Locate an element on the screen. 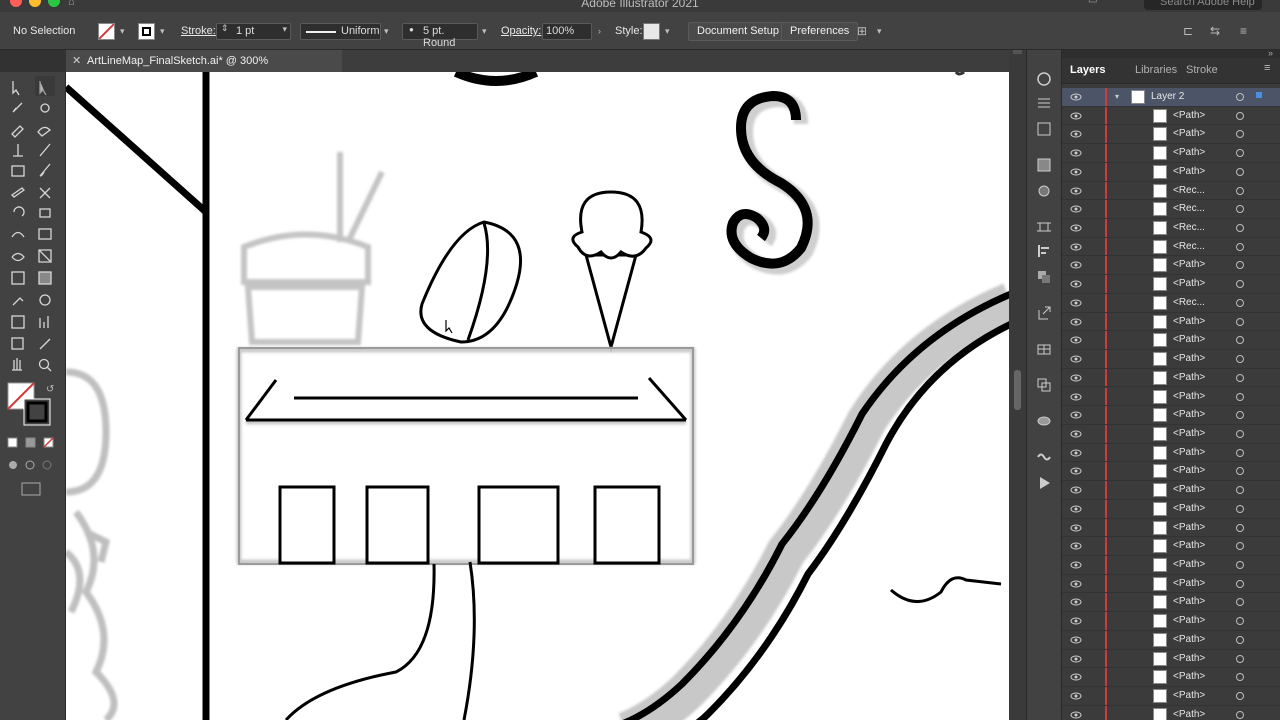 Image resolution: width=1280 pixels, height=720 pixels. panel-menu-icon: ≡ is located at coordinates (1243, 31).